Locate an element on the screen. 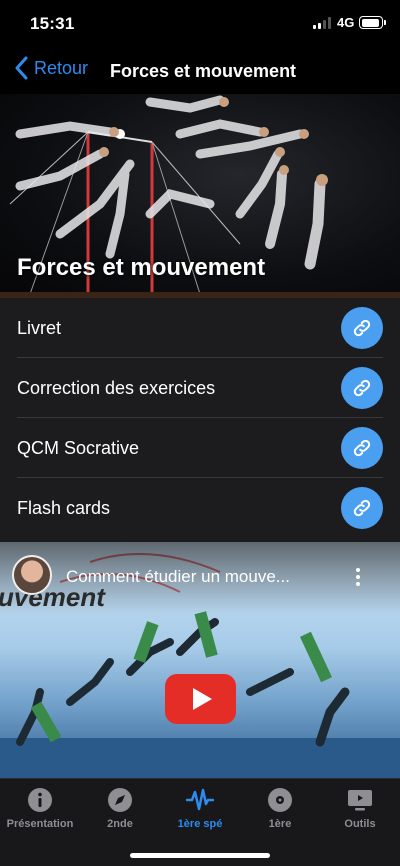 The image size is (400, 866). tab-label: 2nde is located at coordinates (120, 824).